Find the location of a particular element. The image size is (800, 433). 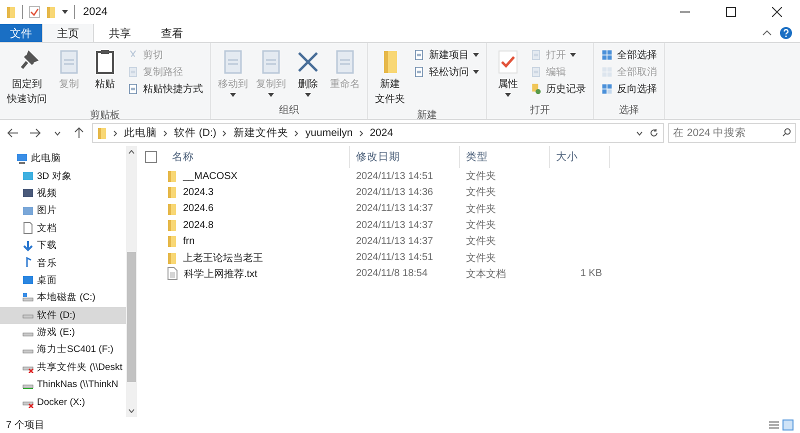

ribbon-tab: 主页 is located at coordinates (68, 33).